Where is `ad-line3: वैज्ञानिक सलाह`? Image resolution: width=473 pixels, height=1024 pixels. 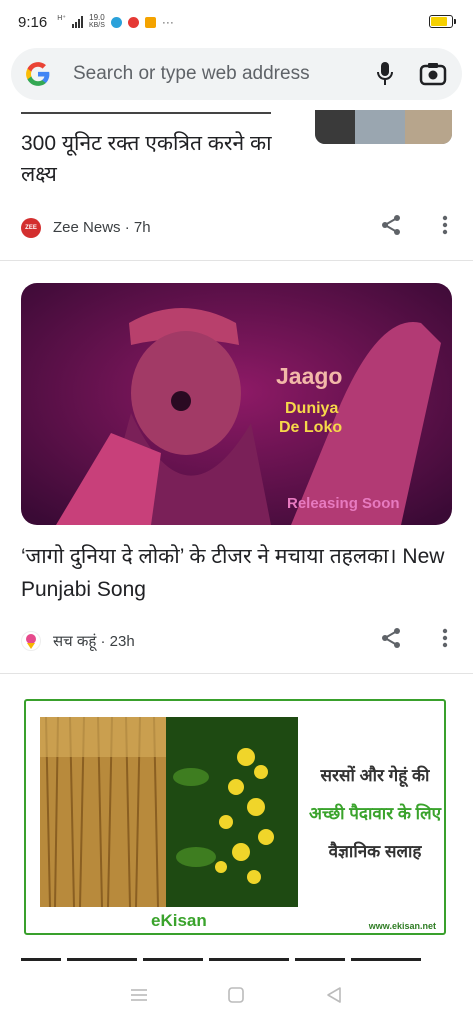 ad-line3: वैज्ञानिक सलाह is located at coordinates (375, 851).